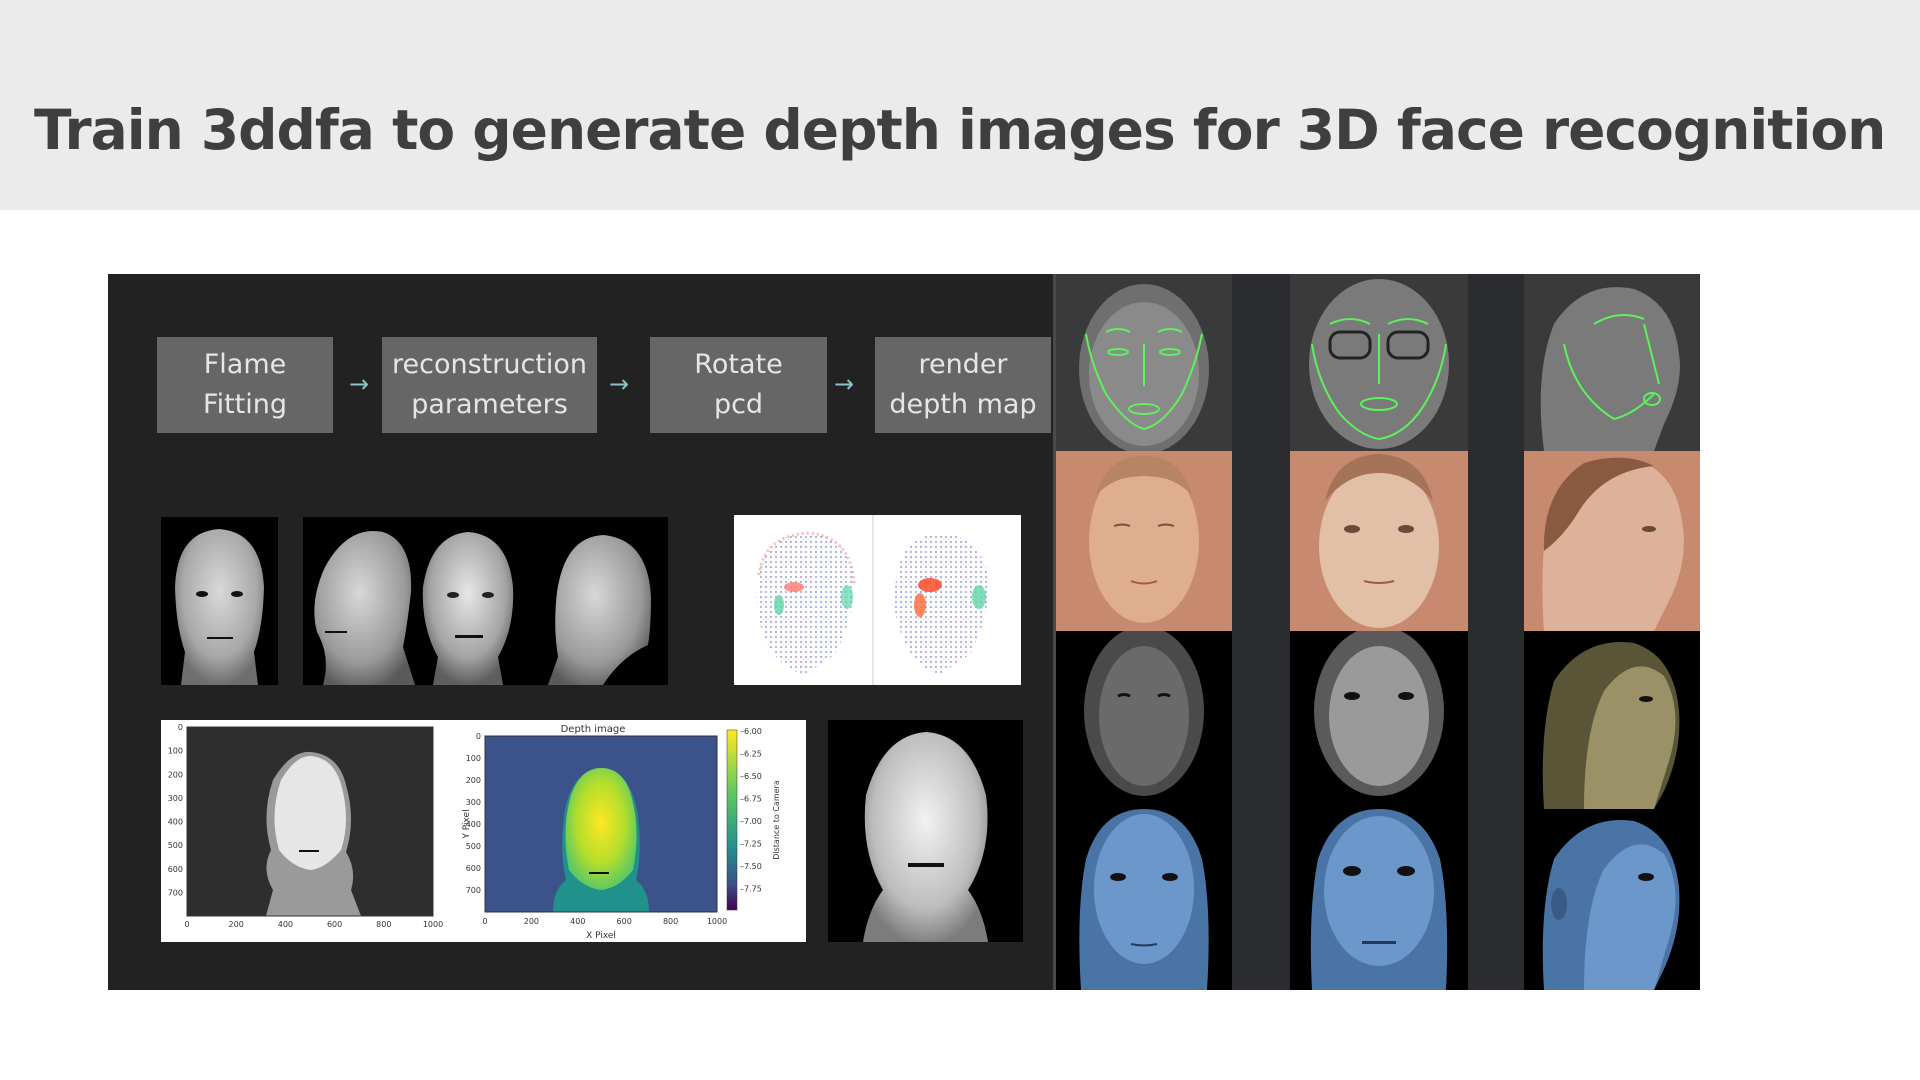 Image resolution: width=1920 pixels, height=1080 pixels. What do you see at coordinates (751, 731) in the screenshot?
I see `colorbar-tick-label: –6.00` at bounding box center [751, 731].